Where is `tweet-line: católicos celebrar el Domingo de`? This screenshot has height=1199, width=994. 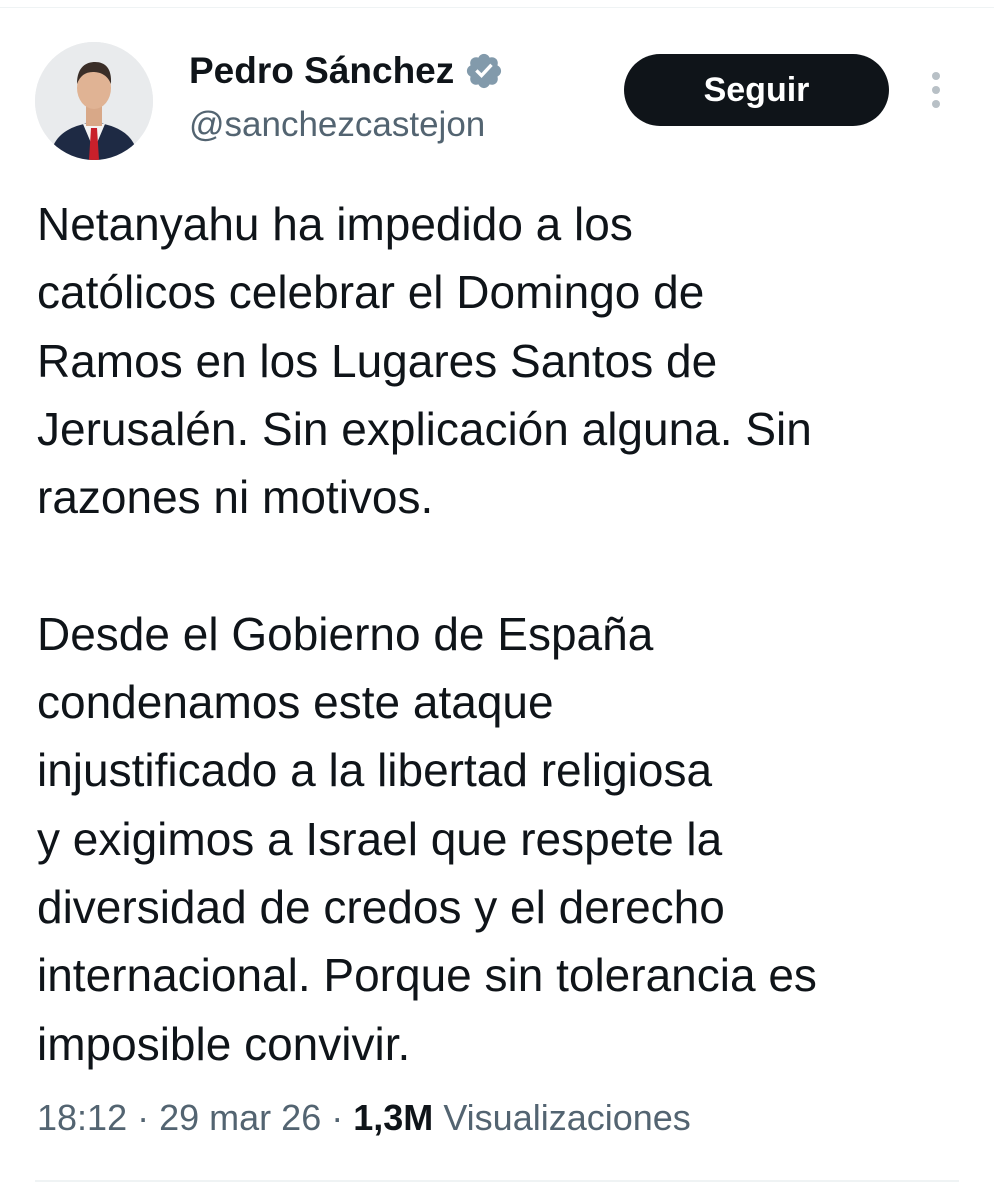
tweet-line: católicos celebrar el Domingo de is located at coordinates (371, 292).